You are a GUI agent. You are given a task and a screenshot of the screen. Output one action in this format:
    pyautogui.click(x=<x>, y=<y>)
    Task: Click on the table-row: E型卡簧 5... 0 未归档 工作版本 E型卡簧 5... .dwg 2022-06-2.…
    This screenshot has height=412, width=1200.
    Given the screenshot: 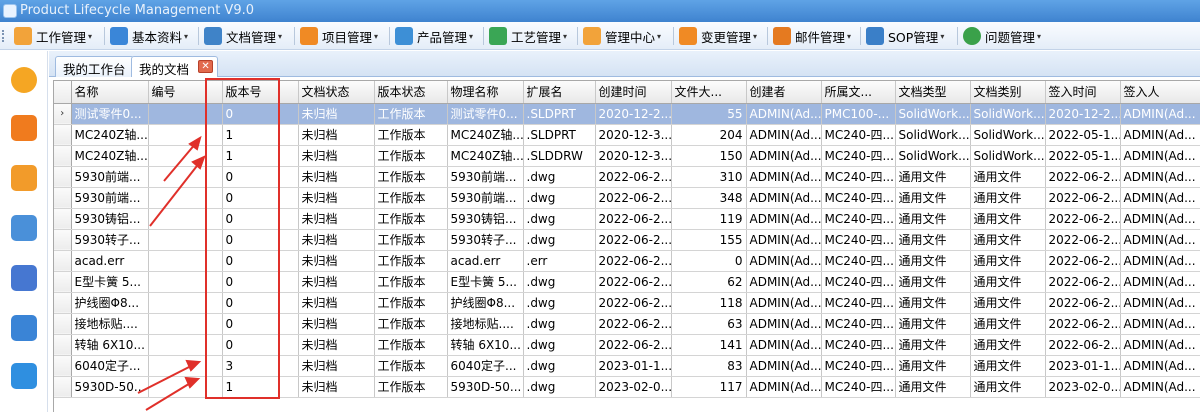 What is the action you would take?
    pyautogui.click(x=627, y=282)
    